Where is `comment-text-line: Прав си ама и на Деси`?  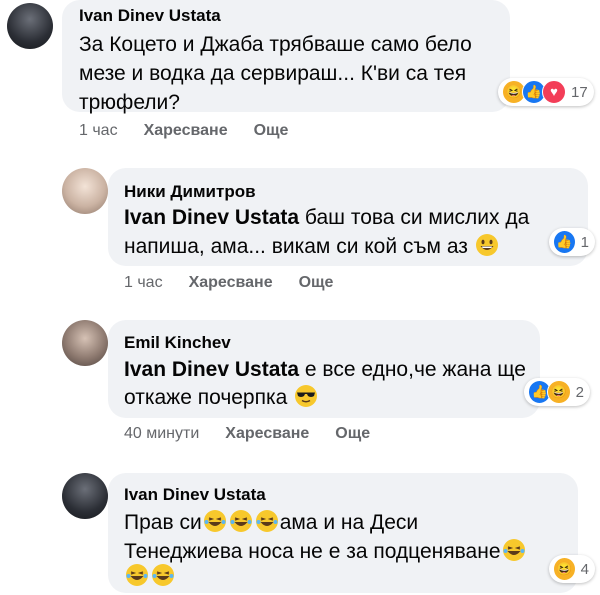 comment-text-line: Прав си ама и на Деси is located at coordinates (271, 521).